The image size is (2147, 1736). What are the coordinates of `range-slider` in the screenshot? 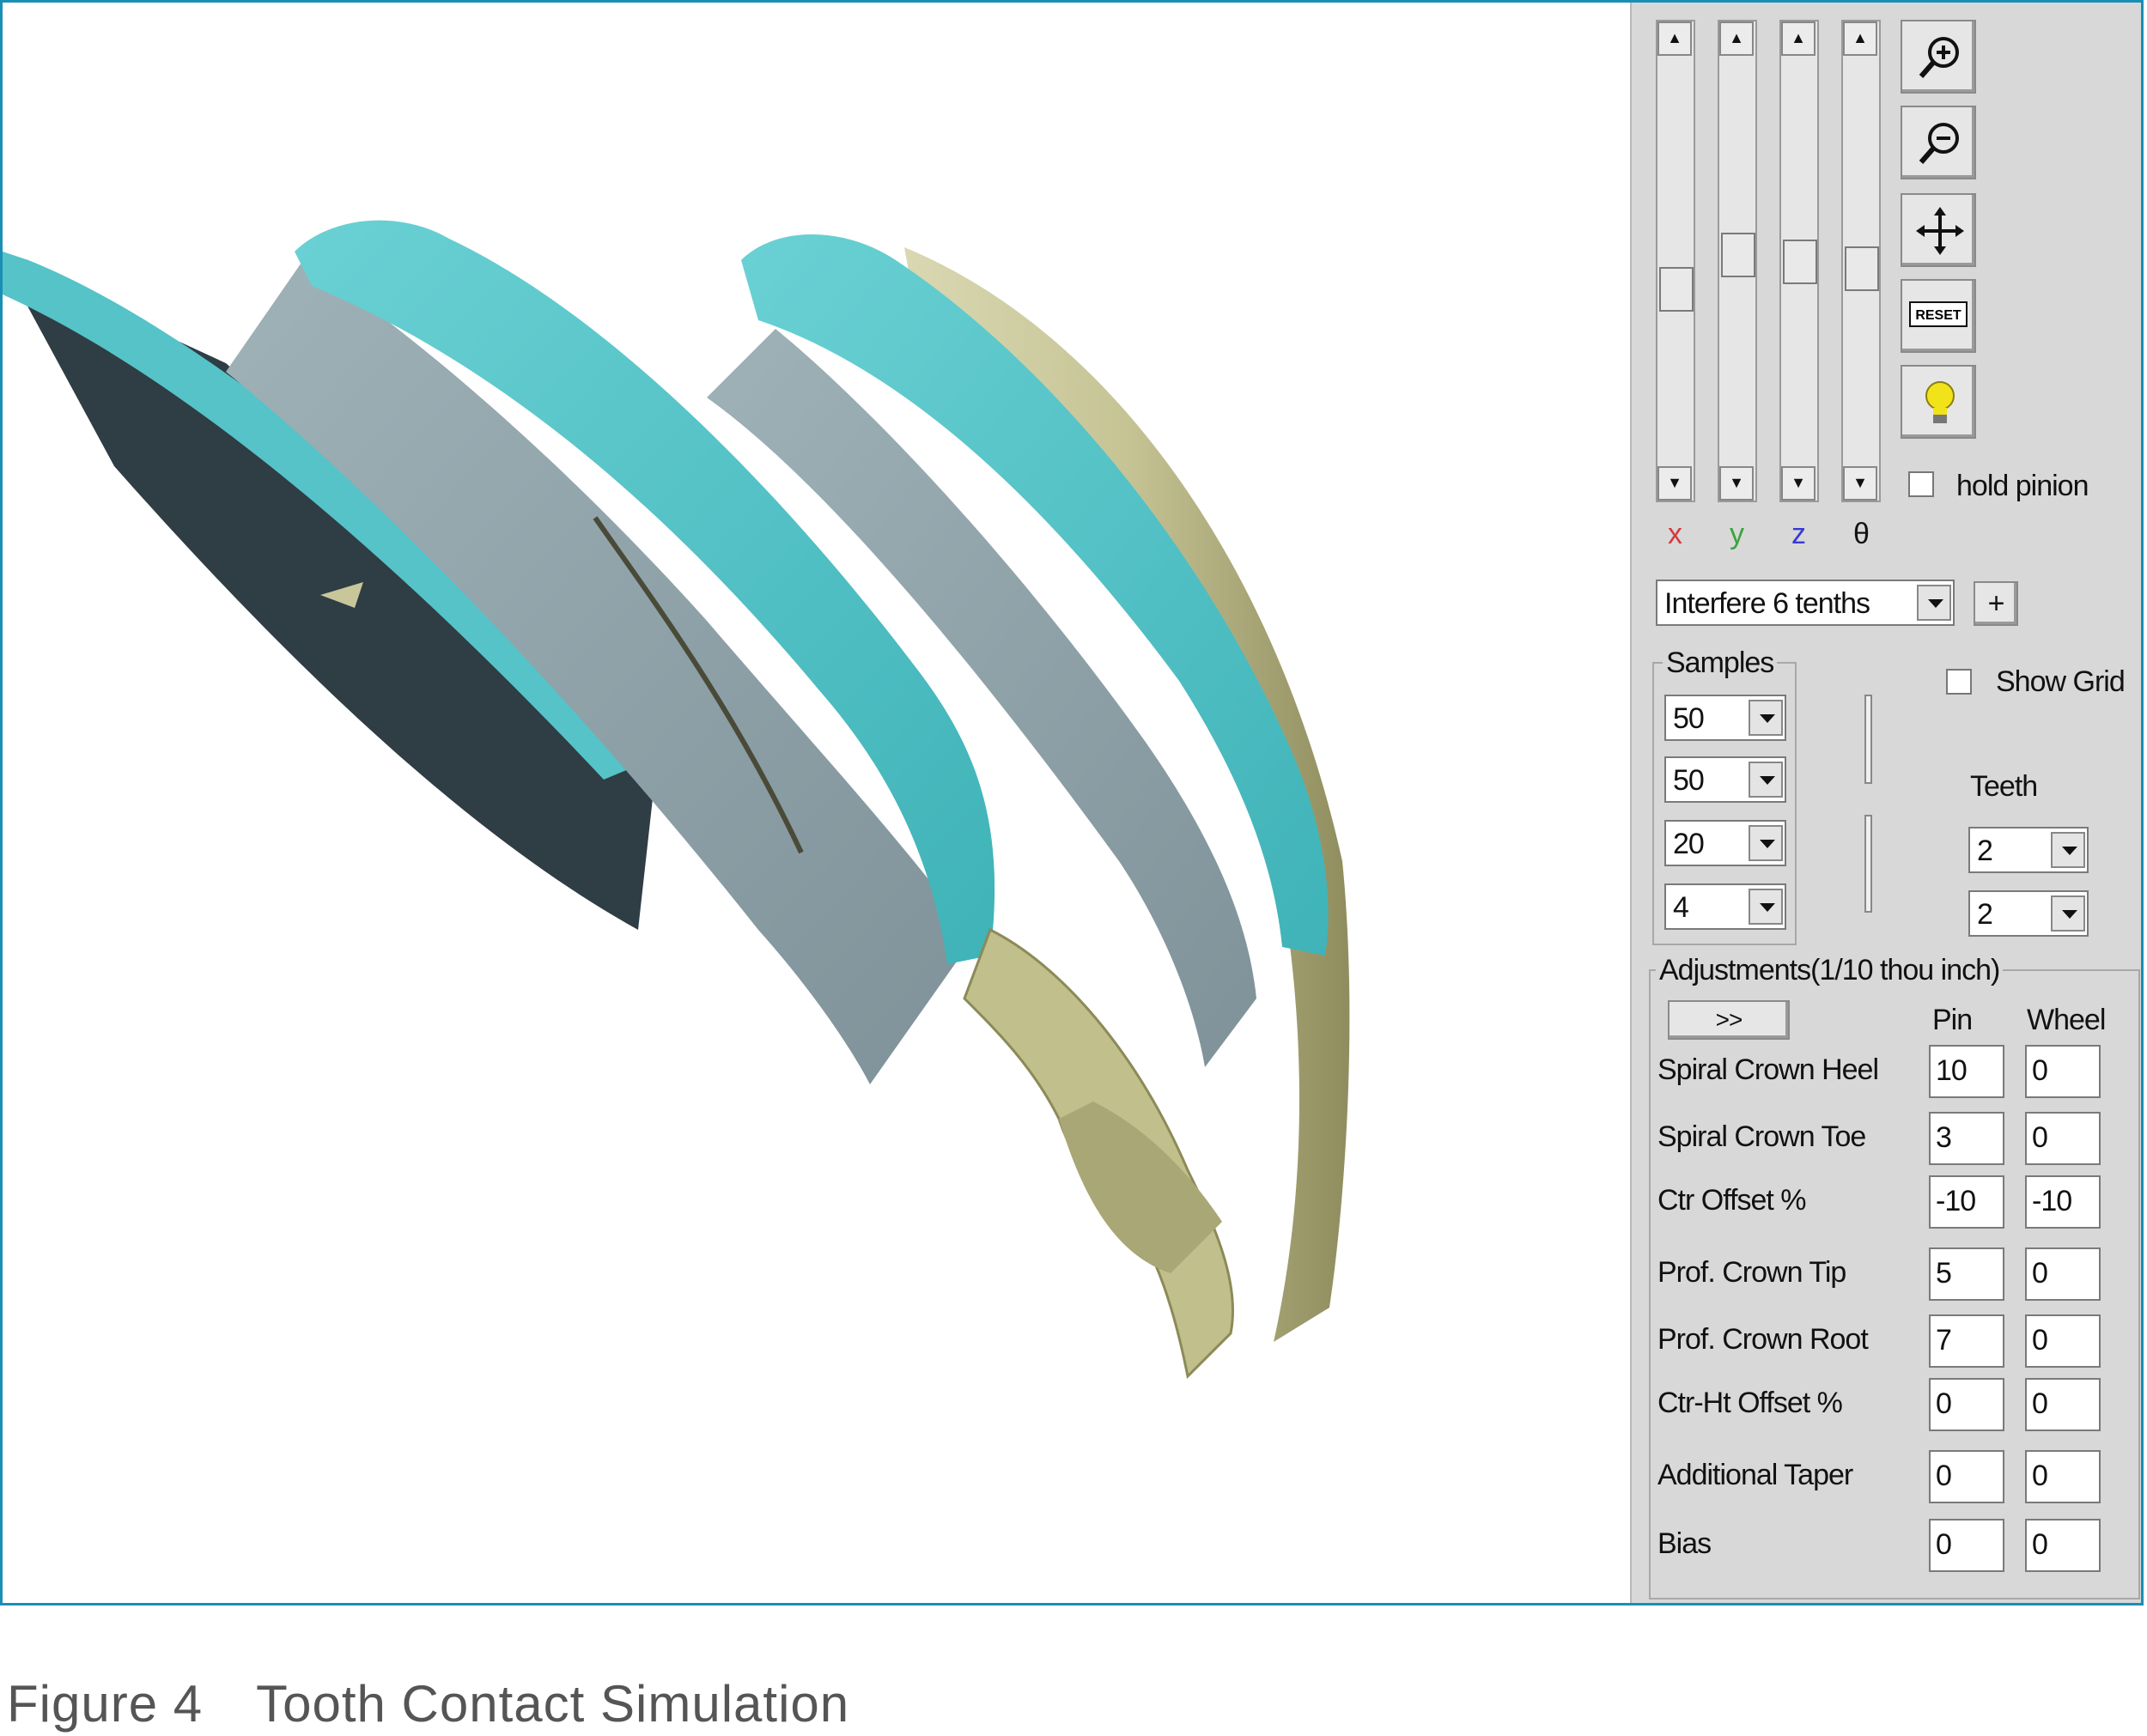 It's located at (1867, 806).